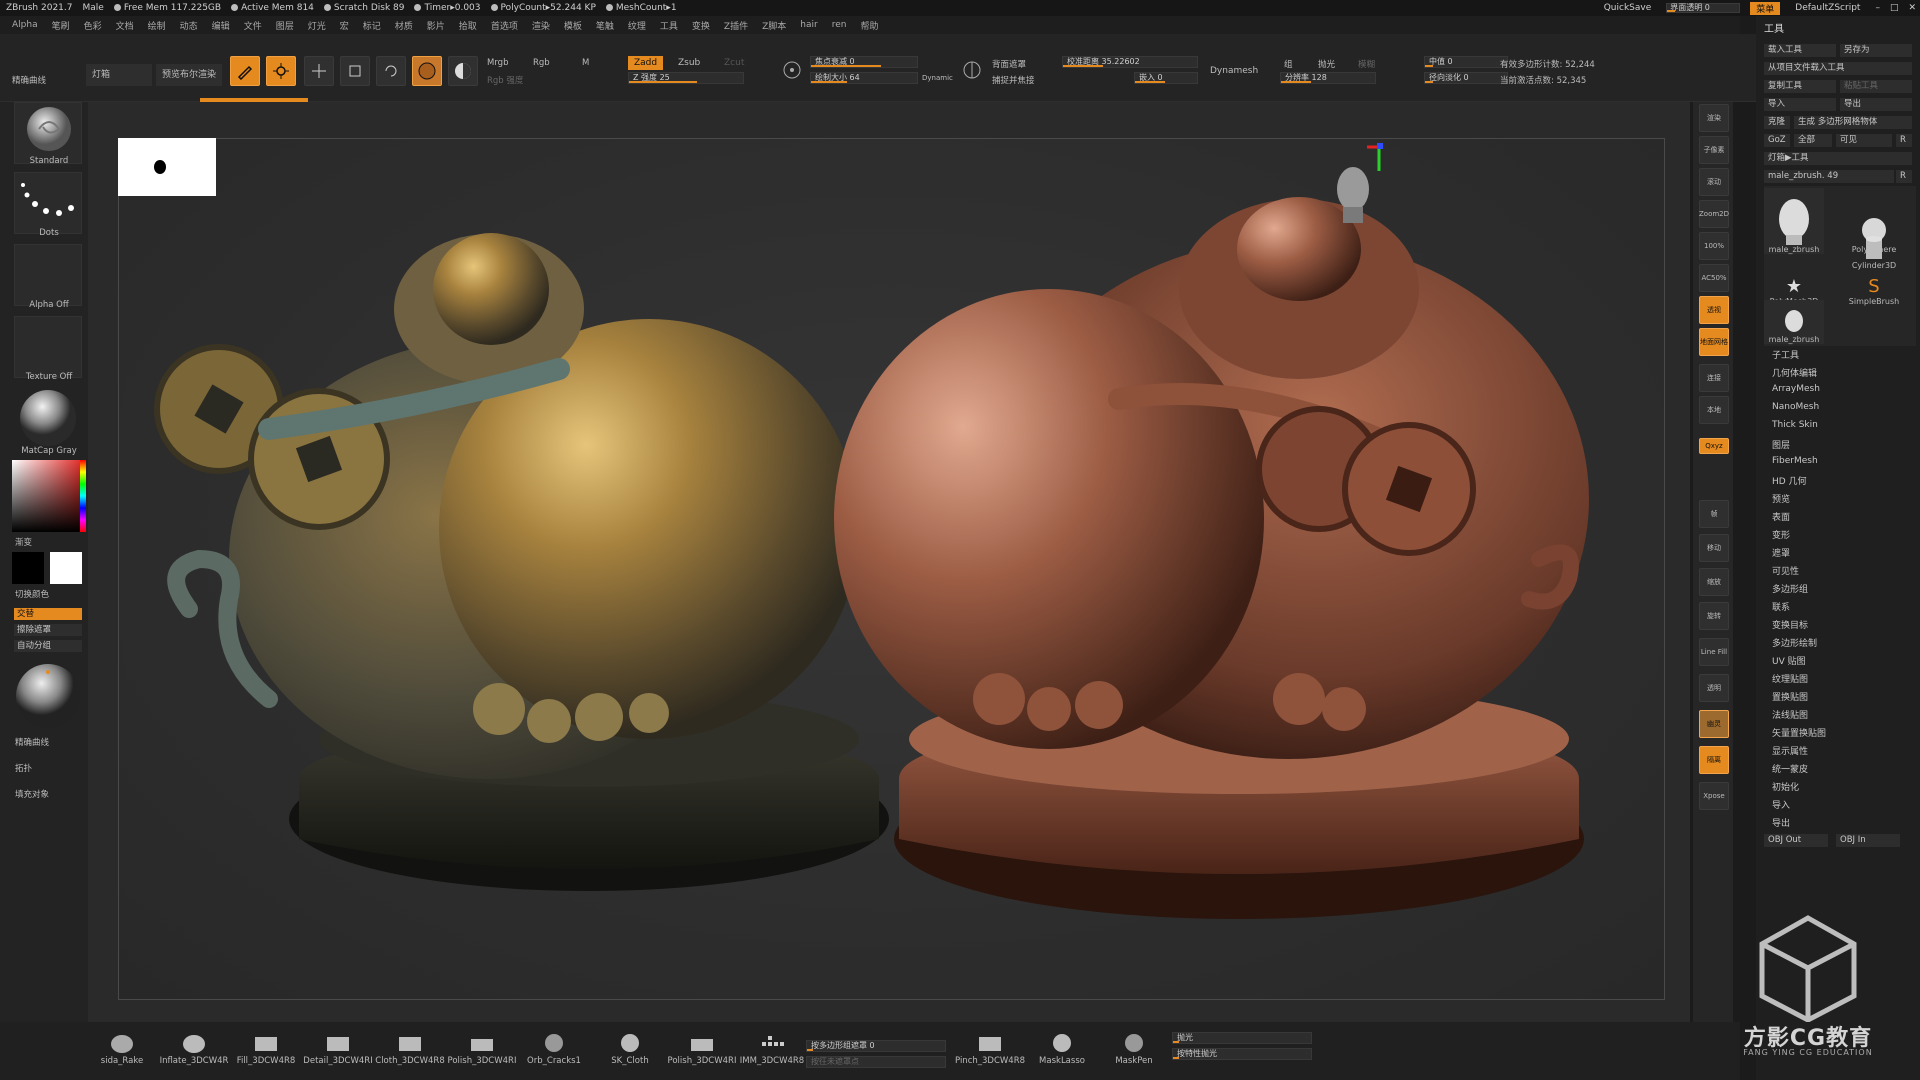 Image resolution: width=1920 pixels, height=1080 pixels. What do you see at coordinates (541, 63) in the screenshot?
I see `rgb-toggle: Rgb` at bounding box center [541, 63].